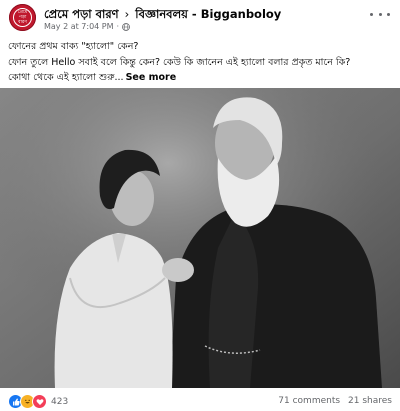 The image size is (400, 411). I want to click on reaction-count: 423, so click(60, 401).